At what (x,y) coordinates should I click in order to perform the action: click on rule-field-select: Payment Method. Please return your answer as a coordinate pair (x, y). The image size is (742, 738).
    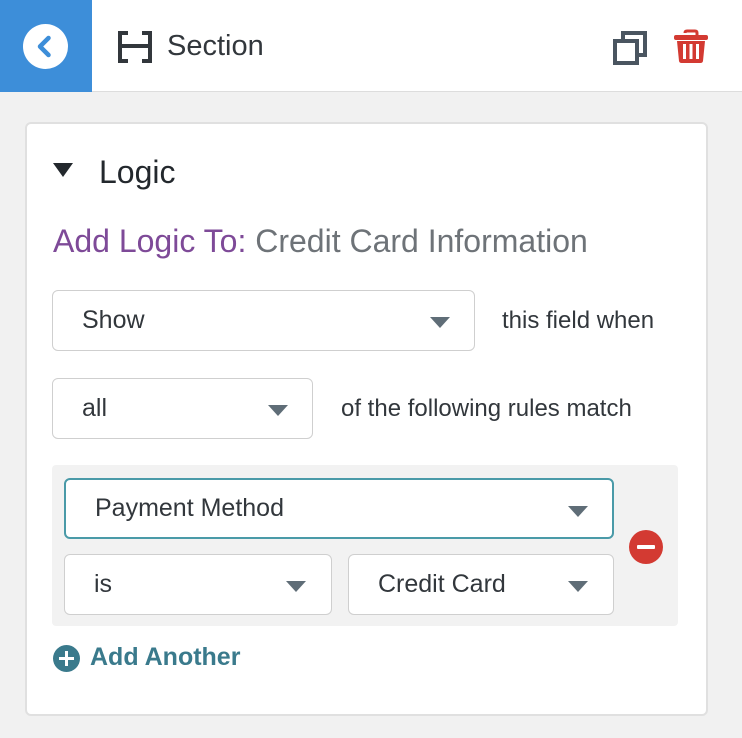
    Looking at the image, I should click on (339, 508).